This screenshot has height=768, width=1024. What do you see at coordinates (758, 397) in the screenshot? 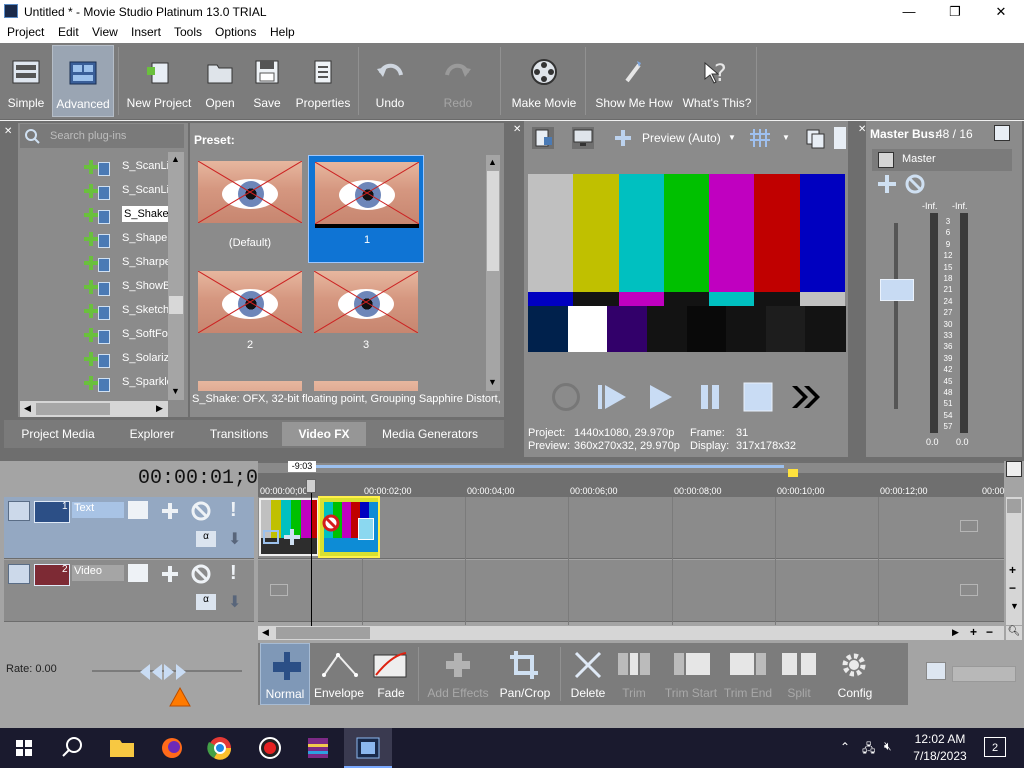
I see `stop-icon` at bounding box center [758, 397].